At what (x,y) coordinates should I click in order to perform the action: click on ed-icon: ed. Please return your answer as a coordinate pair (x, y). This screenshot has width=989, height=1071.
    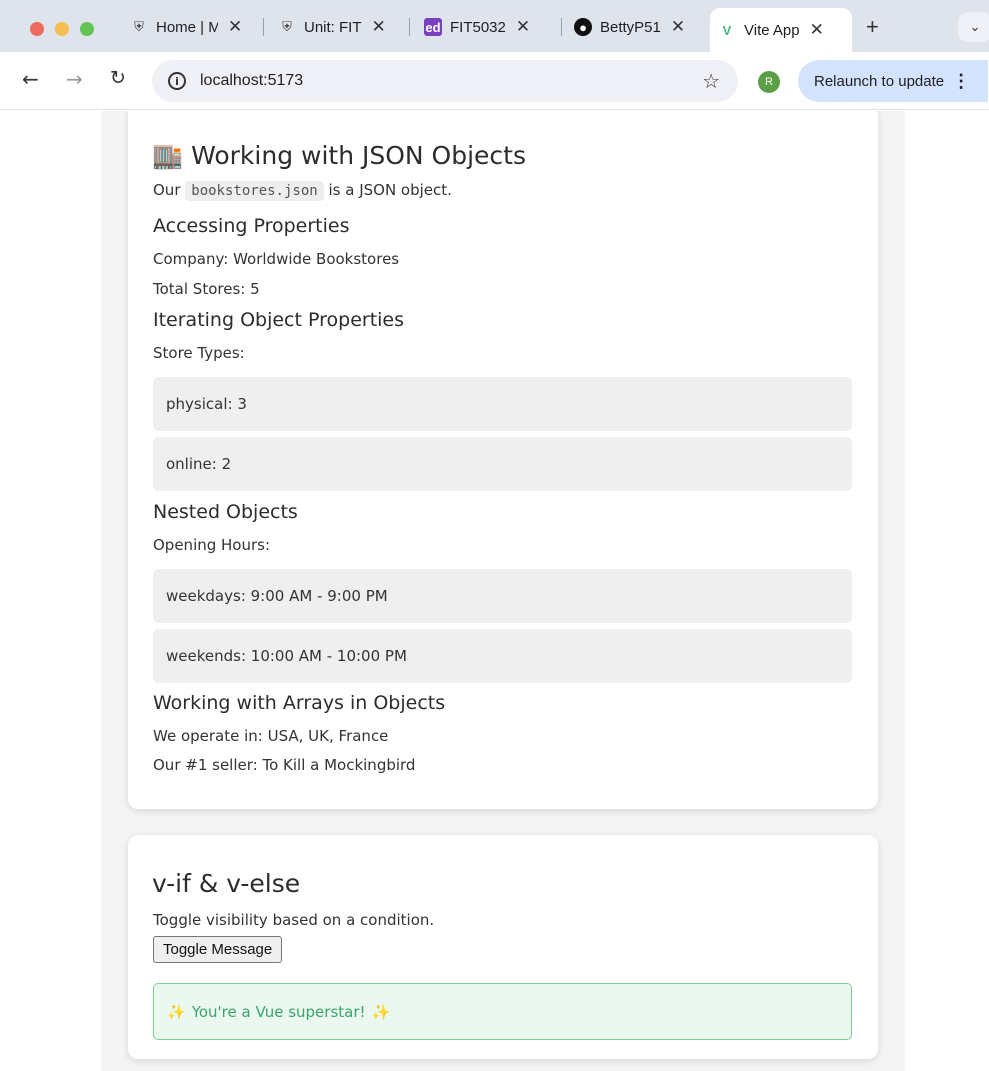
    Looking at the image, I should click on (433, 27).